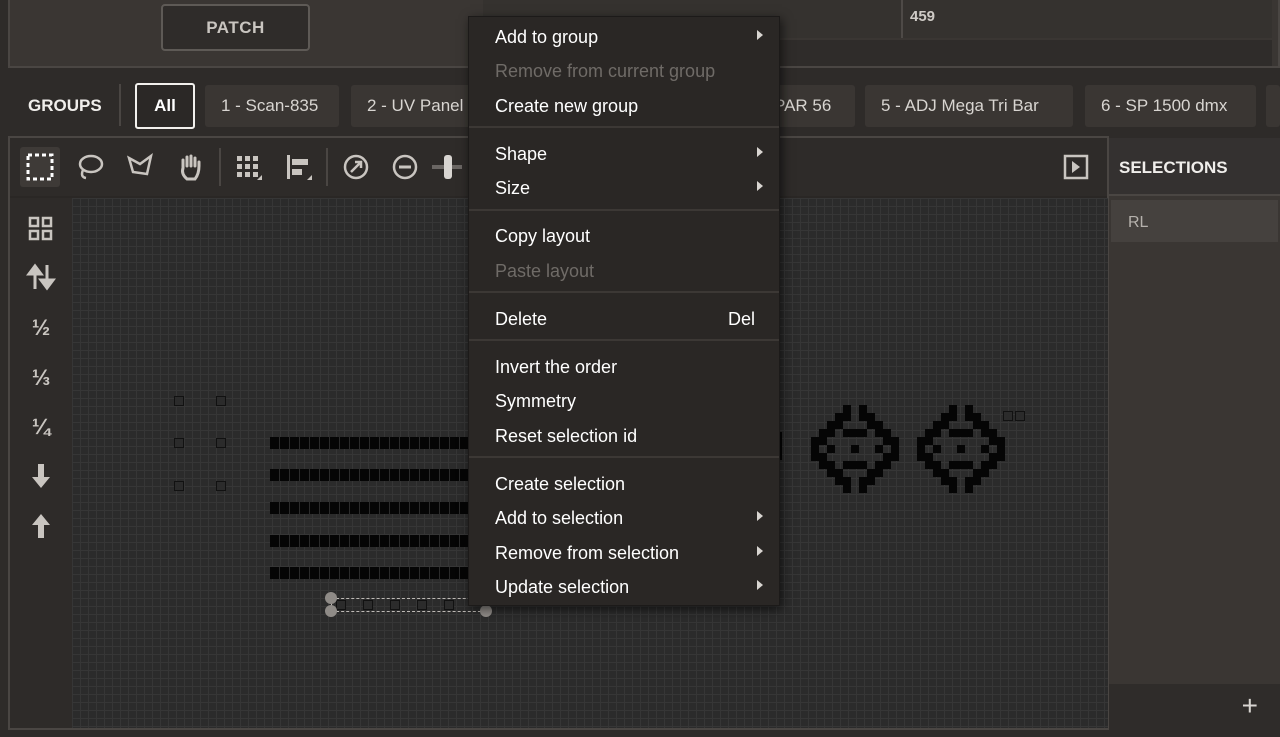 This screenshot has height=737, width=1280. I want to click on menu-item-create-selection: Create selection, so click(624, 484).